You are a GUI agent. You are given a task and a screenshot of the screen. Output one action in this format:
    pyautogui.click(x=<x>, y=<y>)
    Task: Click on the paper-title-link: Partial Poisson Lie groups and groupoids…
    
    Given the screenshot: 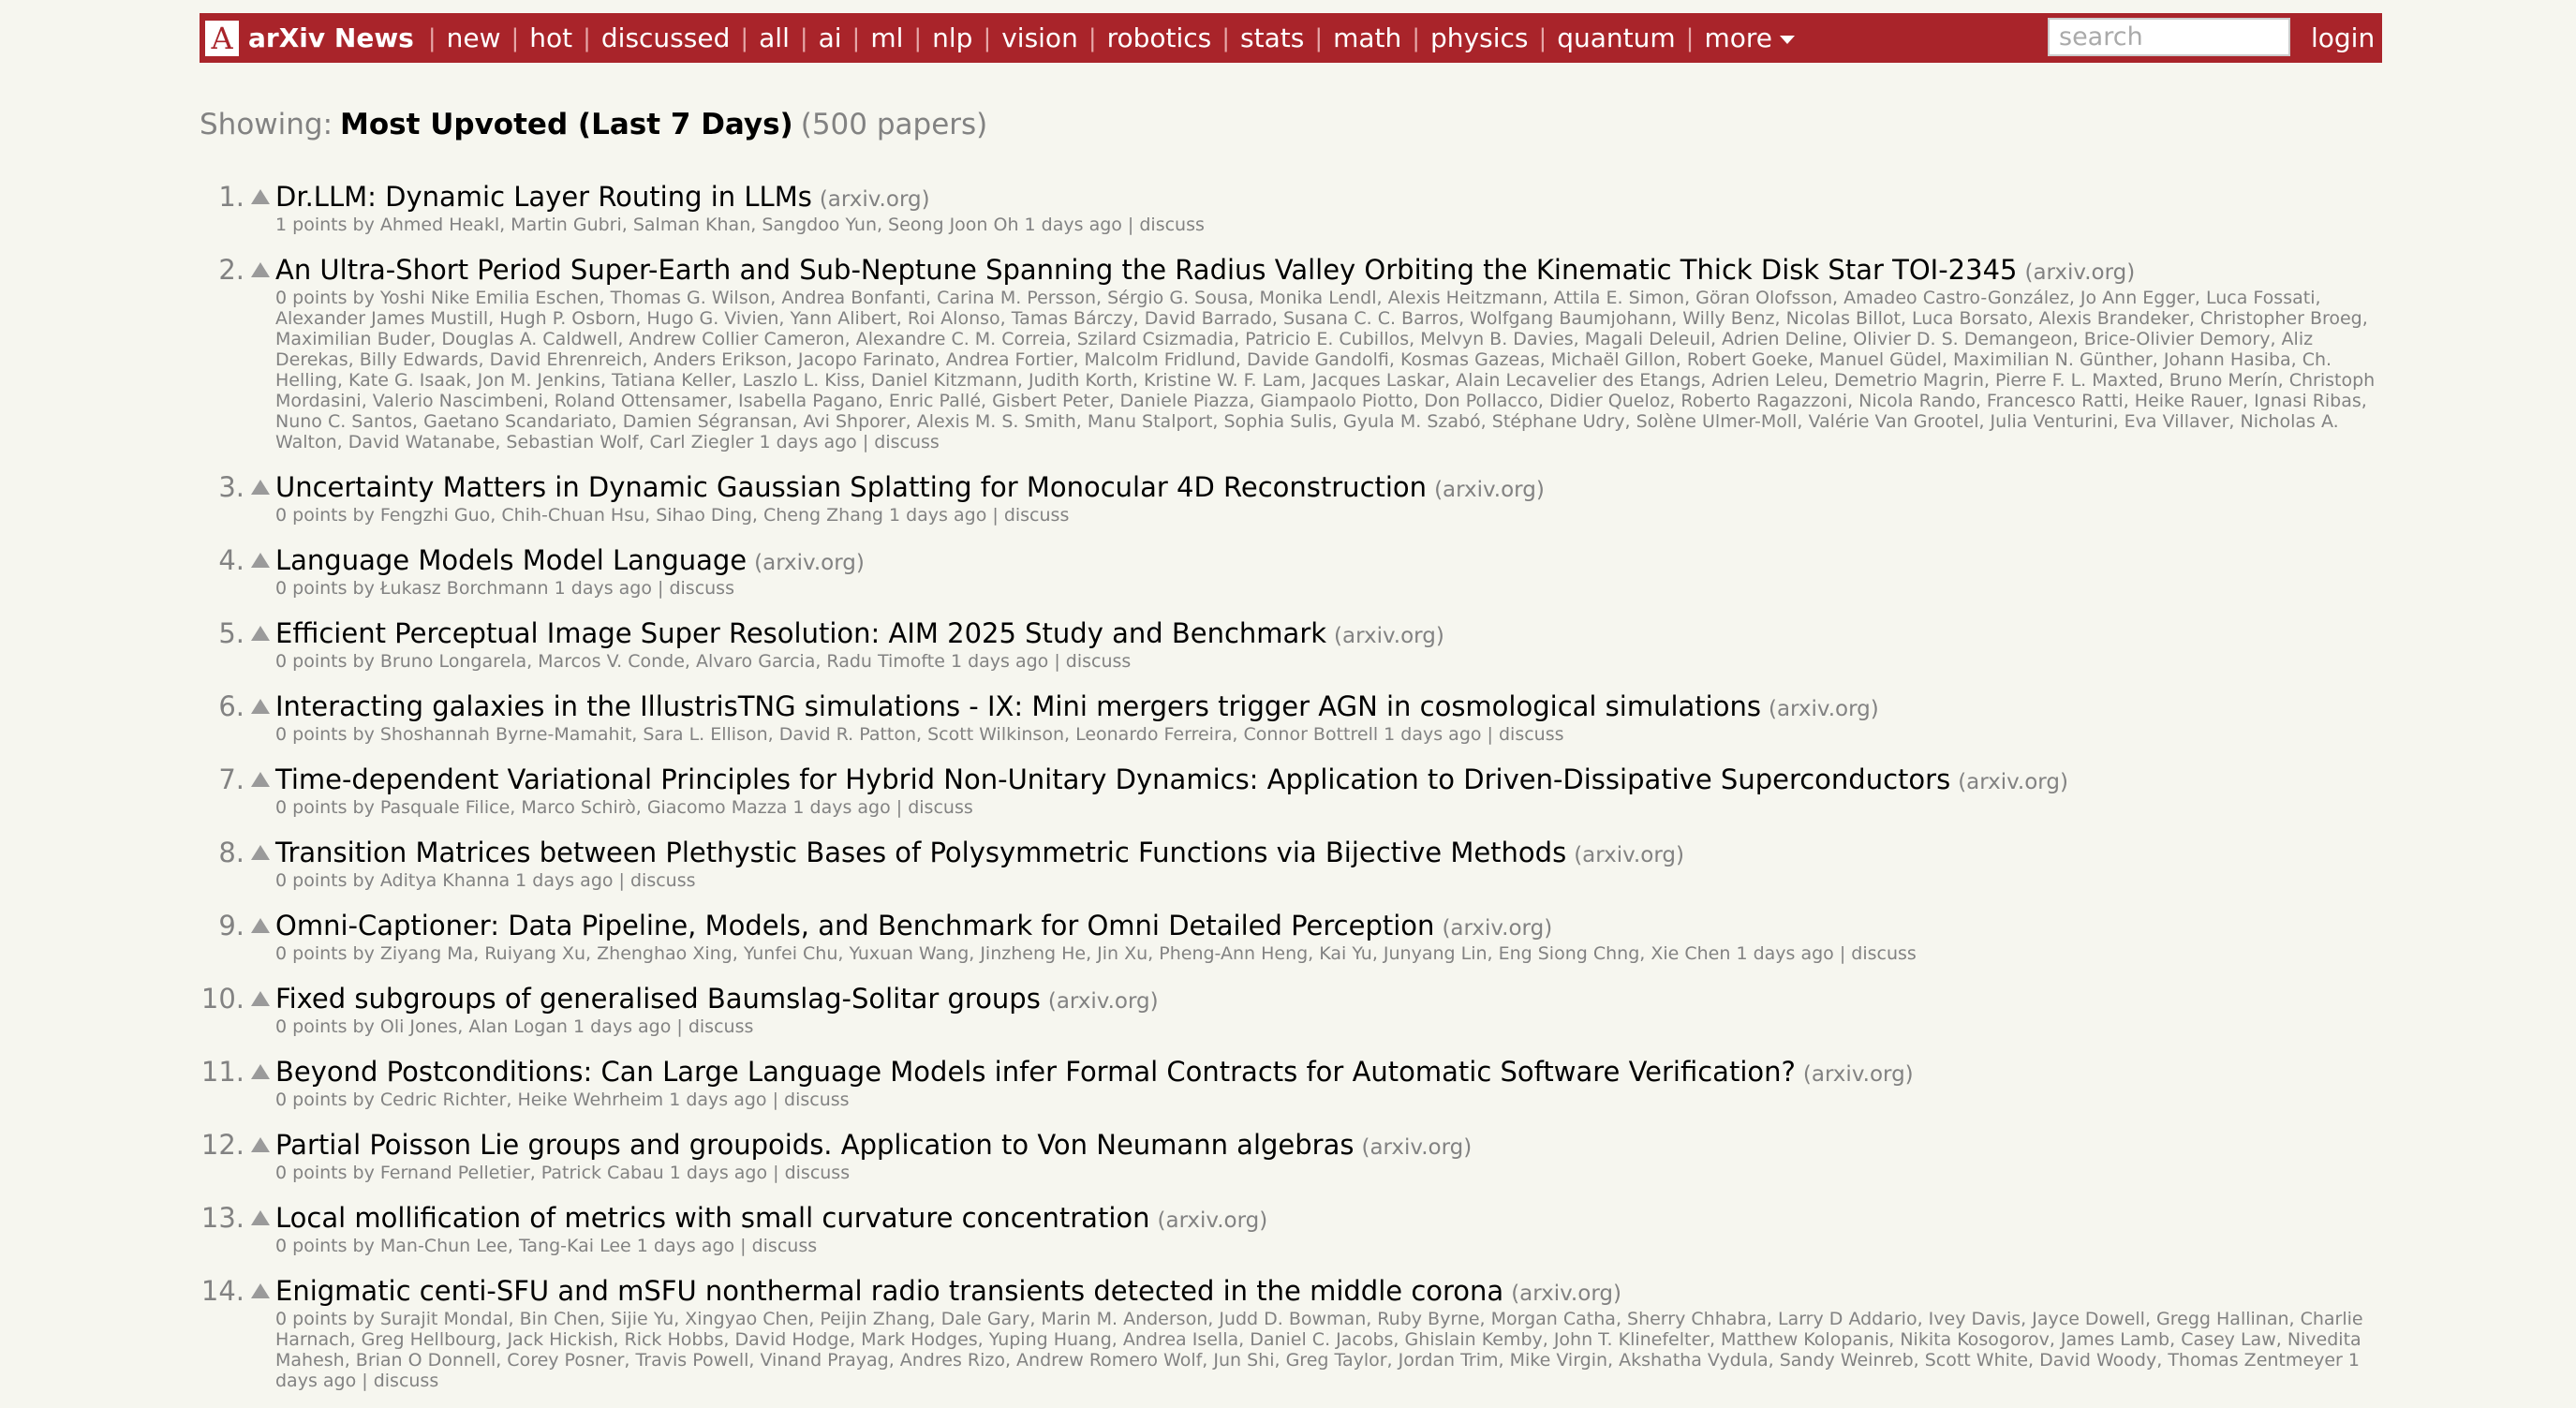 What is the action you would take?
    pyautogui.click(x=814, y=1145)
    